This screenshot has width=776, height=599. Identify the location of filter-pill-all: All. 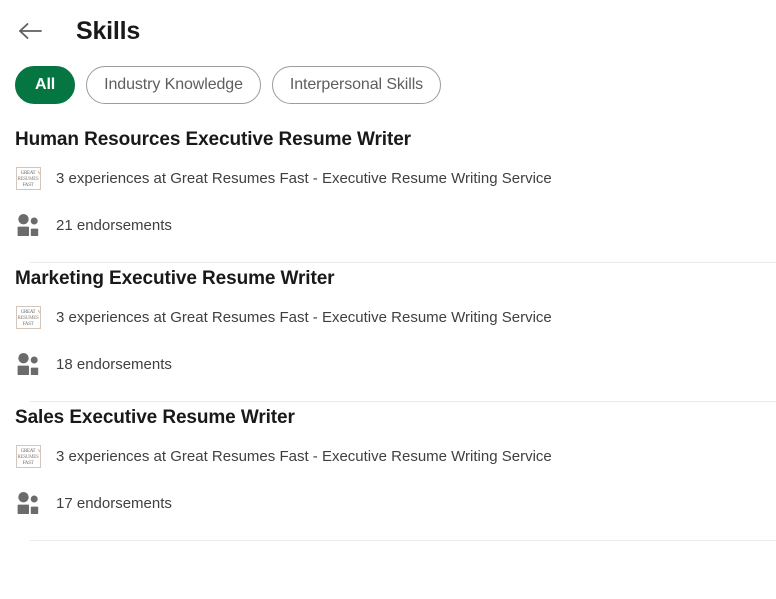
(45, 85).